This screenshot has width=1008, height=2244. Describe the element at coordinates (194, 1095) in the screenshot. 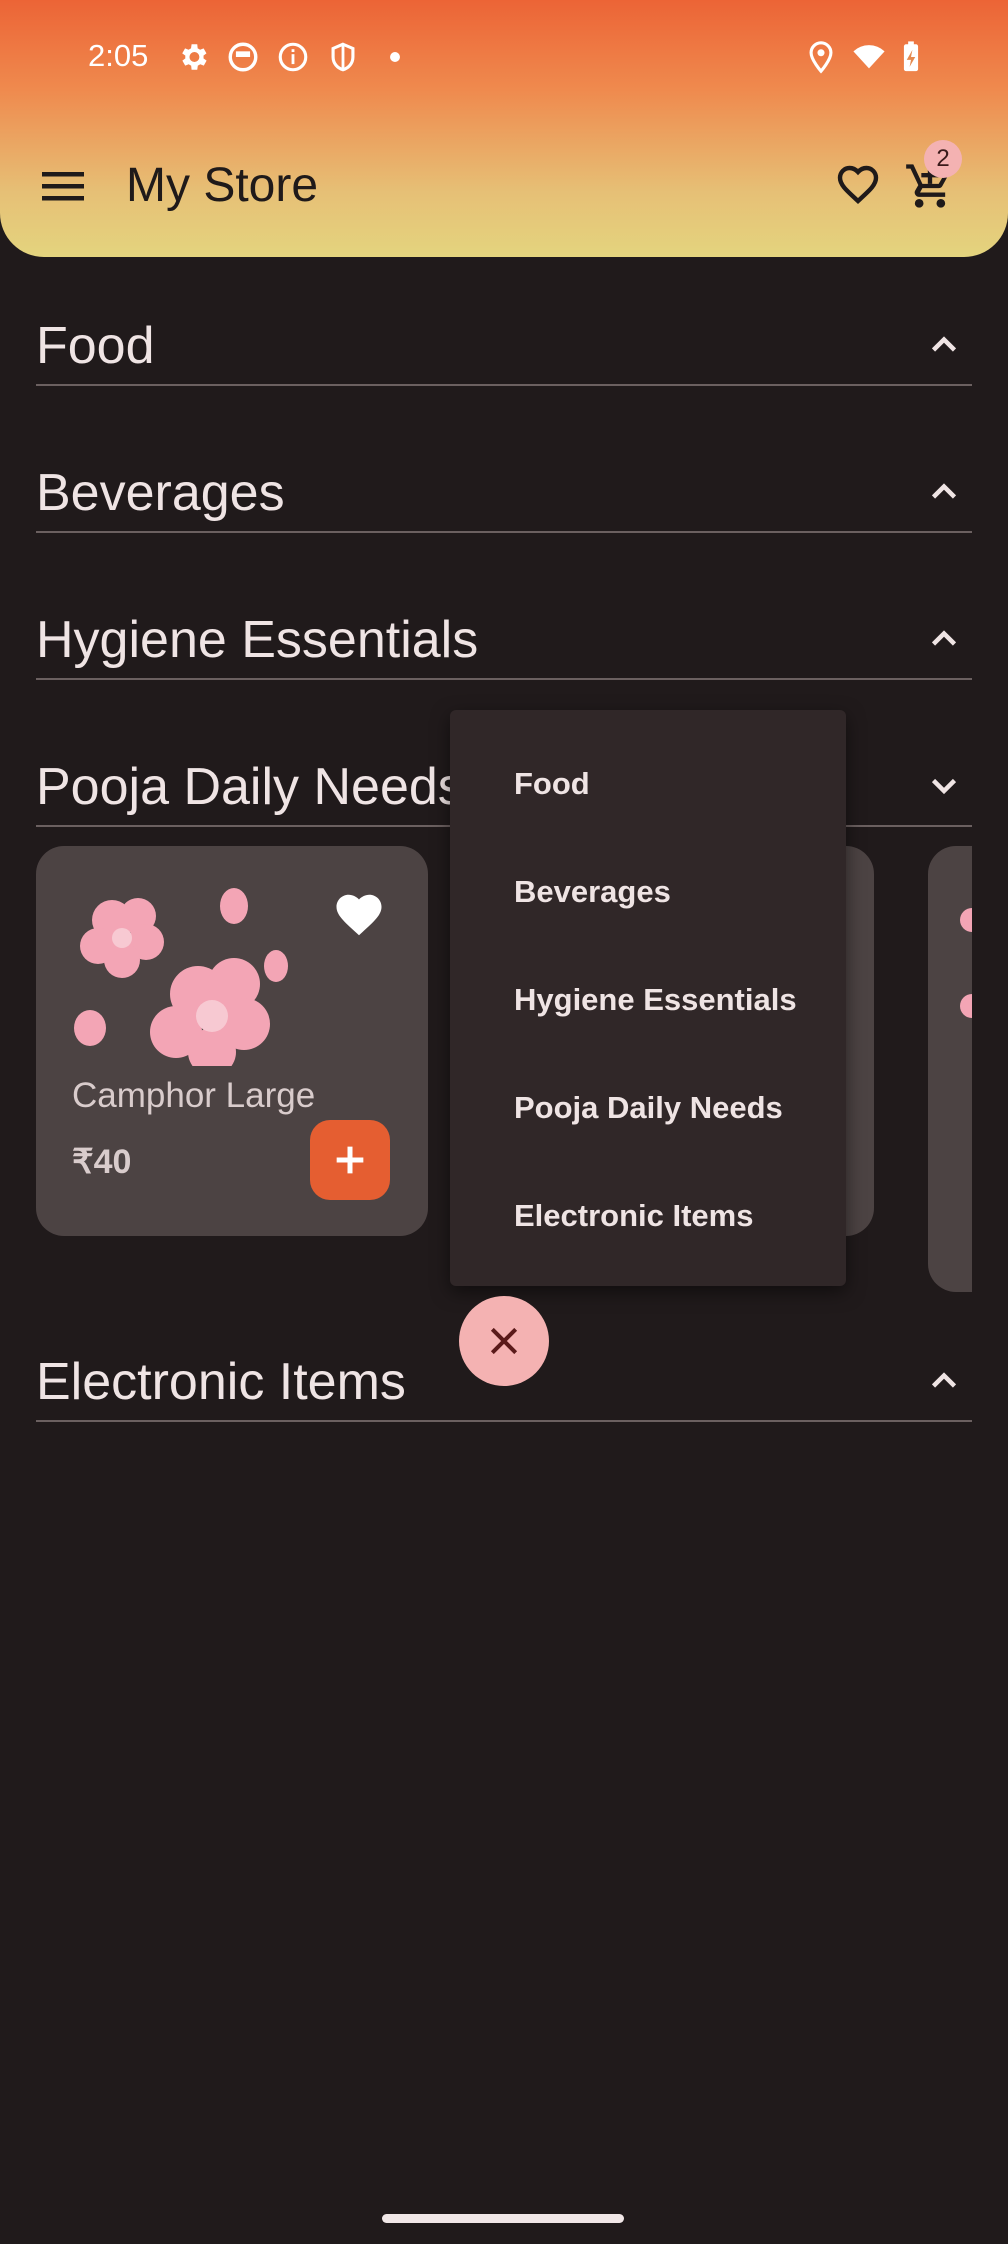

I see `product-name: Camphor Large` at that location.